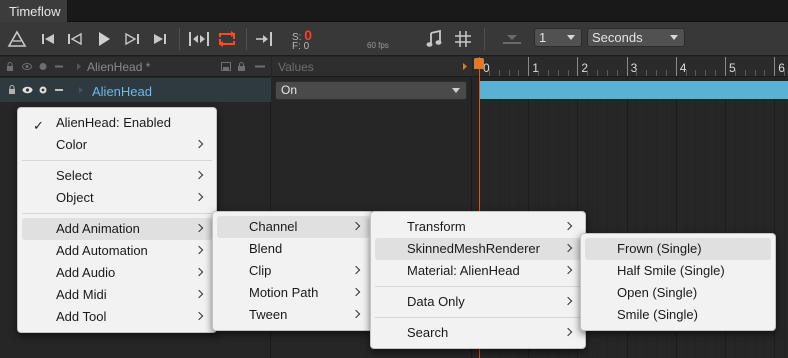 This screenshot has width=788, height=358. What do you see at coordinates (132, 39) in the screenshot?
I see `next-frame-icon` at bounding box center [132, 39].